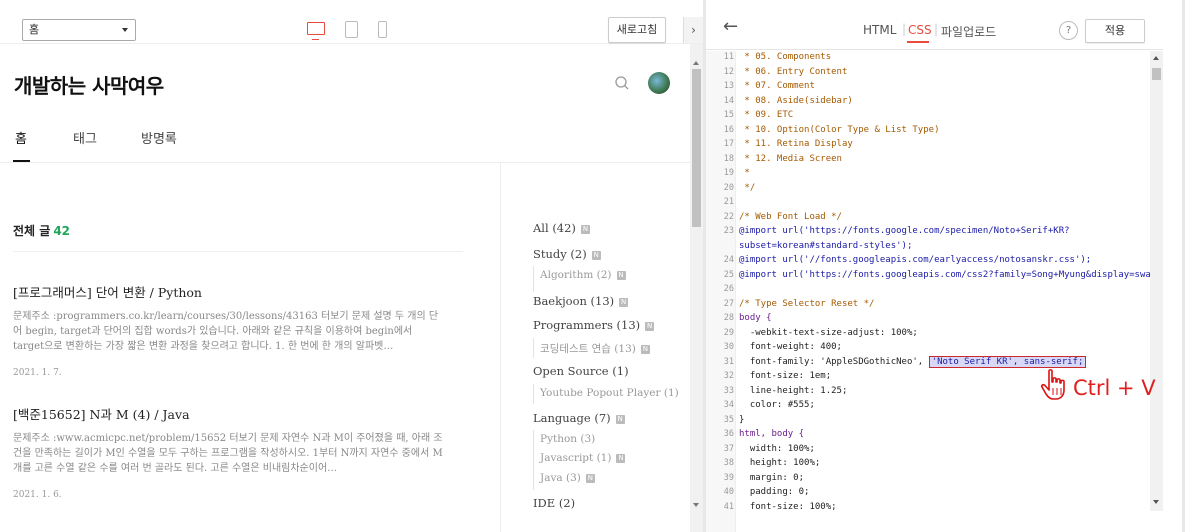 The height and width of the screenshot is (532, 1185). I want to click on line-number: 28, so click(728, 318).